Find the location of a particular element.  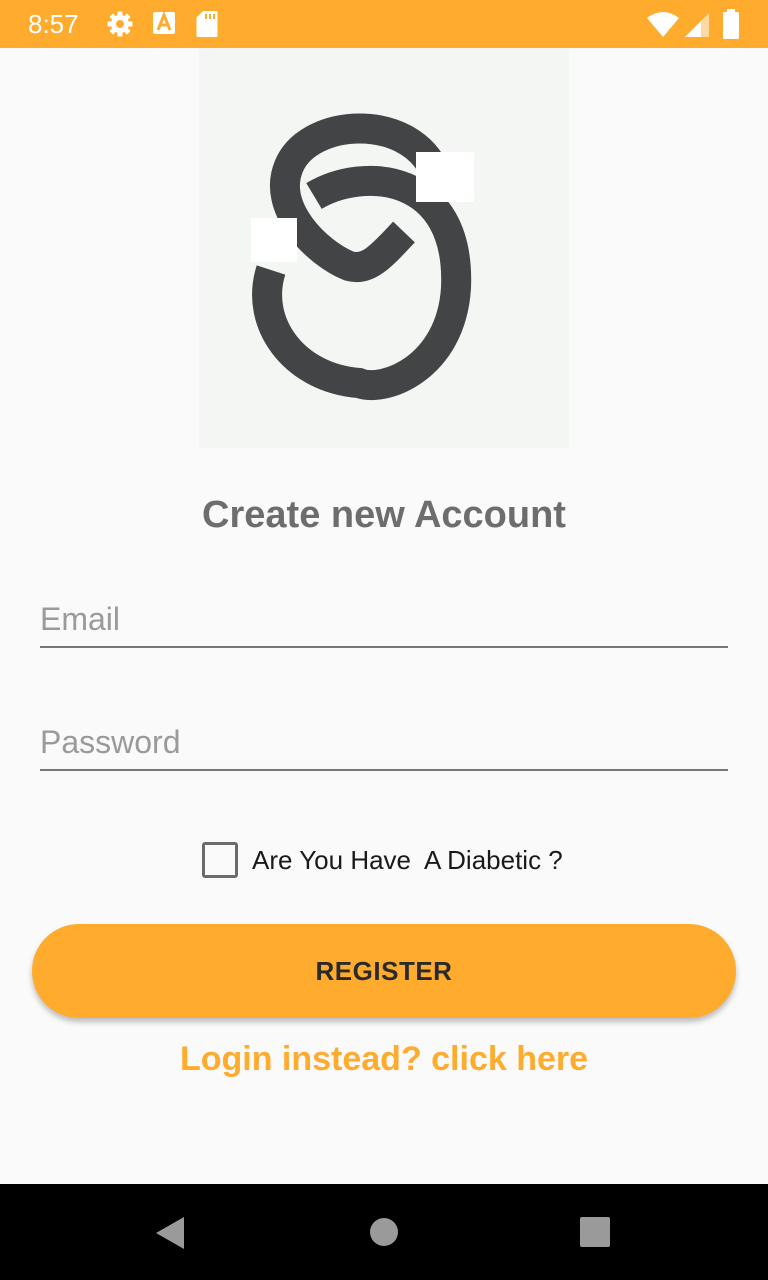

wifi-icon is located at coordinates (663, 27).